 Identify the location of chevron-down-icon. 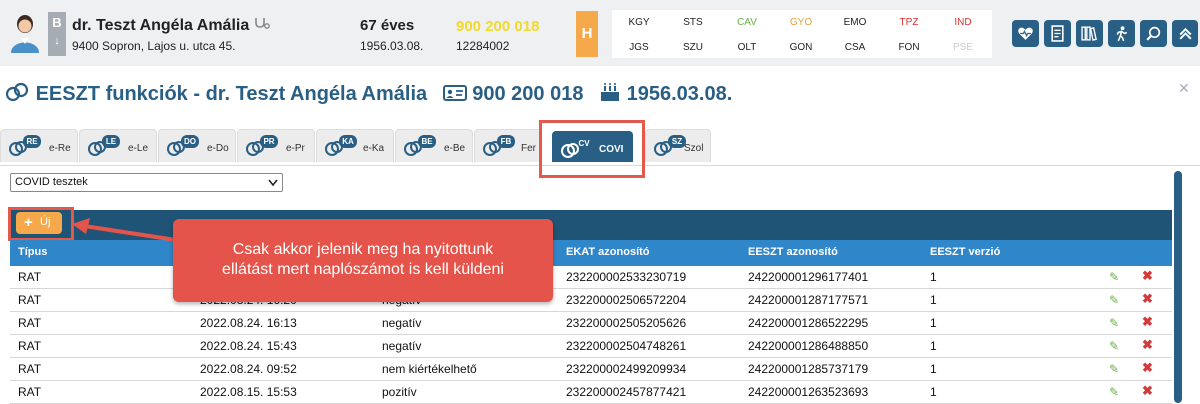
(273, 183).